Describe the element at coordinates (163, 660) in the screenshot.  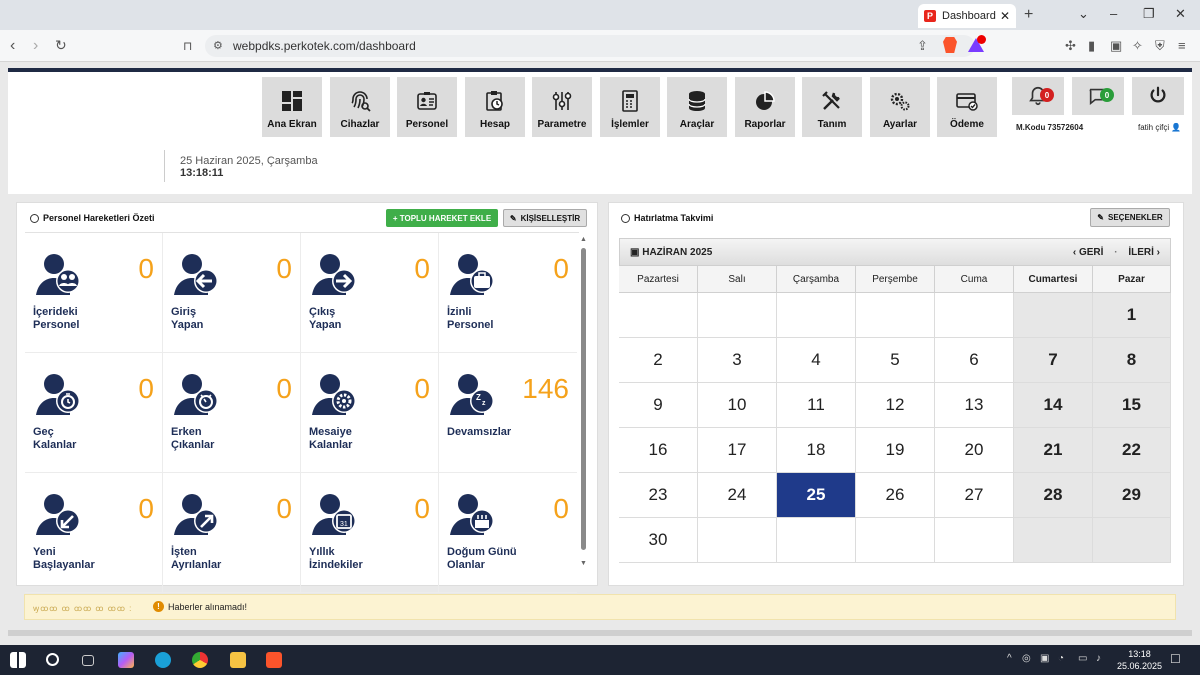
I see `edge-icon` at that location.